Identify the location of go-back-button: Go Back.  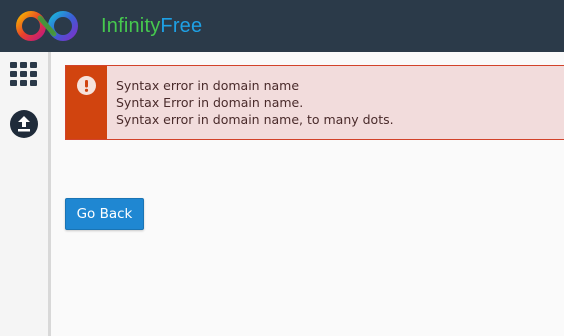
(104, 214).